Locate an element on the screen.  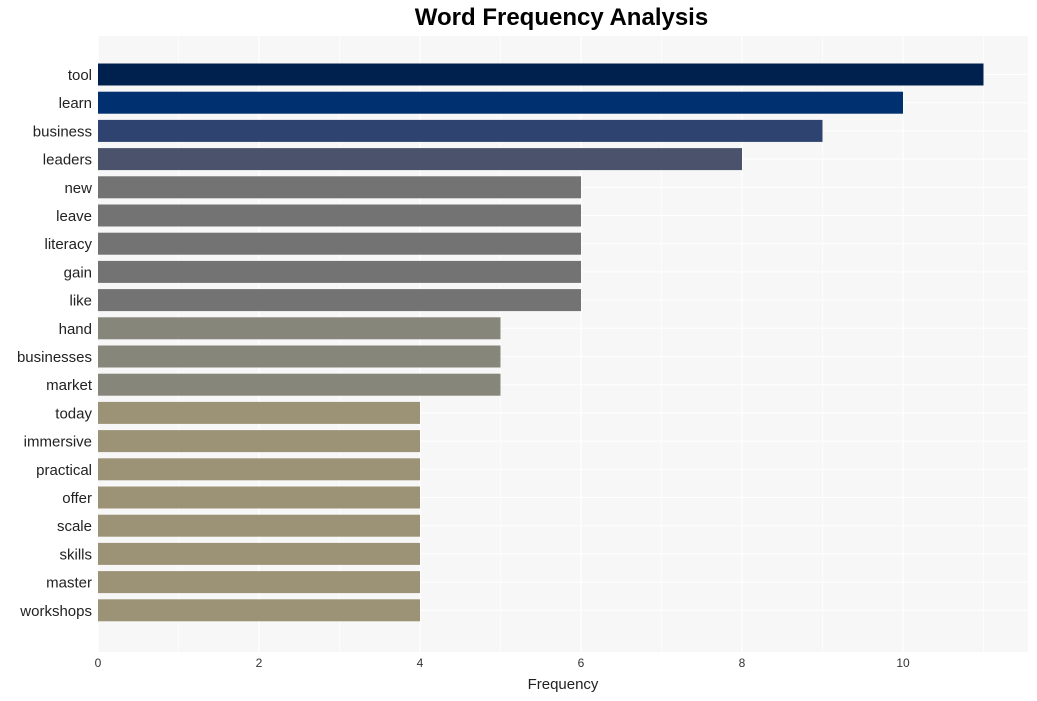
bar-leaders is located at coordinates (420, 159).